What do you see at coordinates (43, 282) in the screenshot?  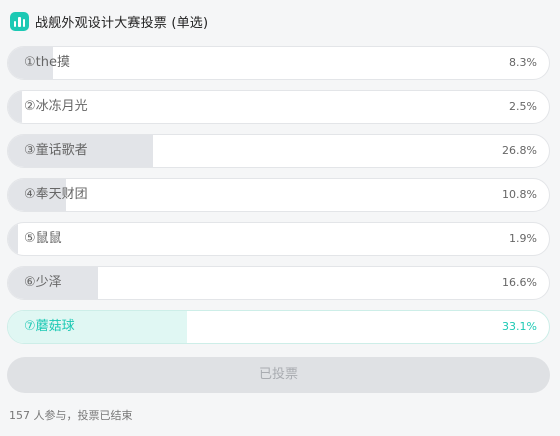 I see `option-label: ⑥少泽` at bounding box center [43, 282].